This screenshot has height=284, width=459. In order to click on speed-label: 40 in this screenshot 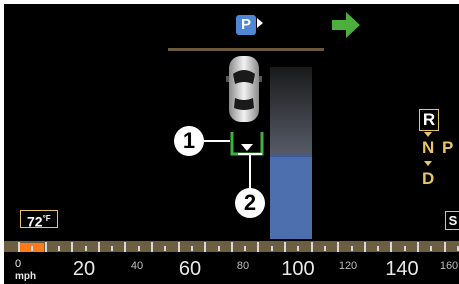, I will do `click(137, 266)`.